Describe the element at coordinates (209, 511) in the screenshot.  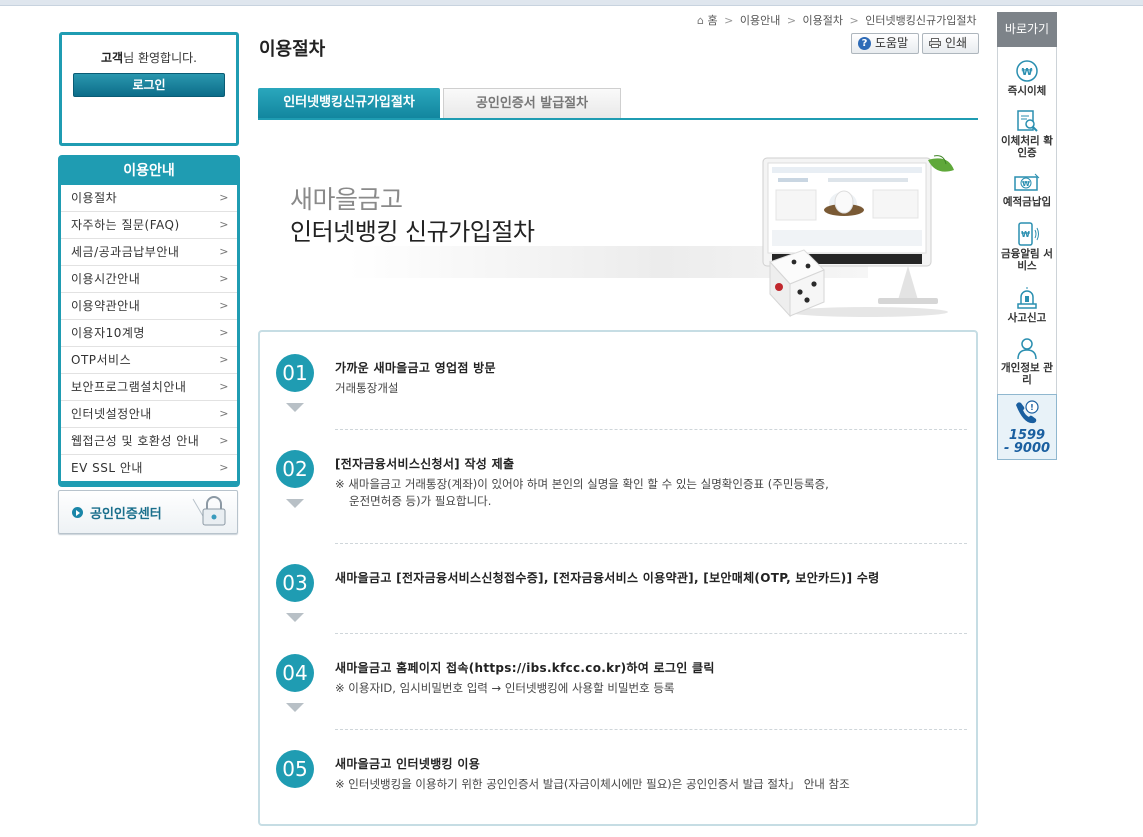
I see `lock-icon` at that location.